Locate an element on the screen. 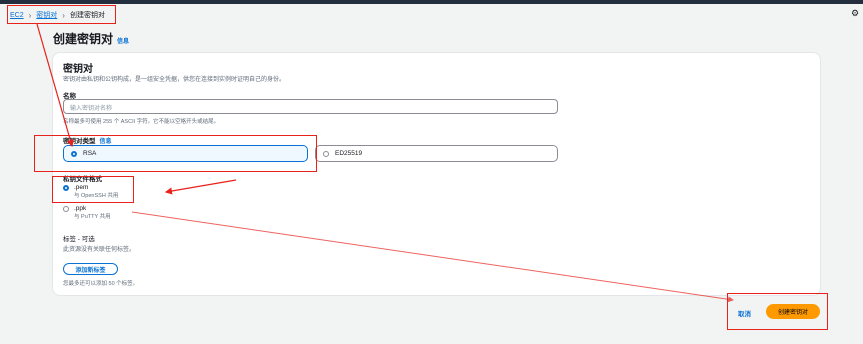 The image size is (863, 344). key-type-label: 密钥对类型 信息 is located at coordinates (87, 140).